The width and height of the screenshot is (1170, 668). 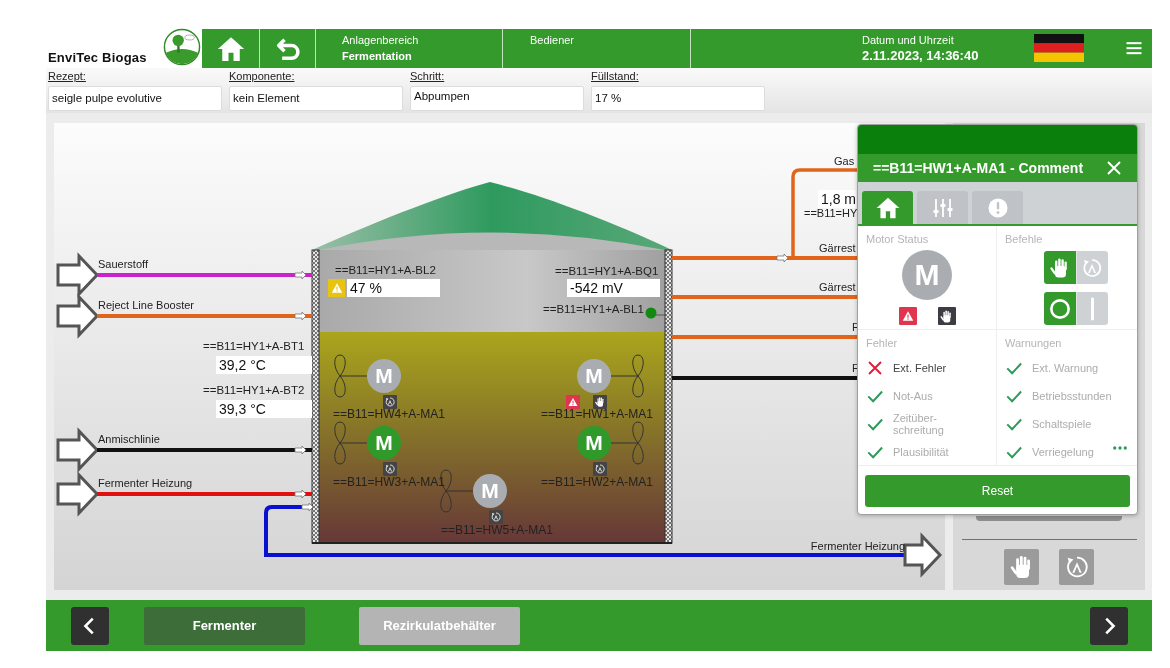 I want to click on bar-icon, so click(x=1092, y=308).